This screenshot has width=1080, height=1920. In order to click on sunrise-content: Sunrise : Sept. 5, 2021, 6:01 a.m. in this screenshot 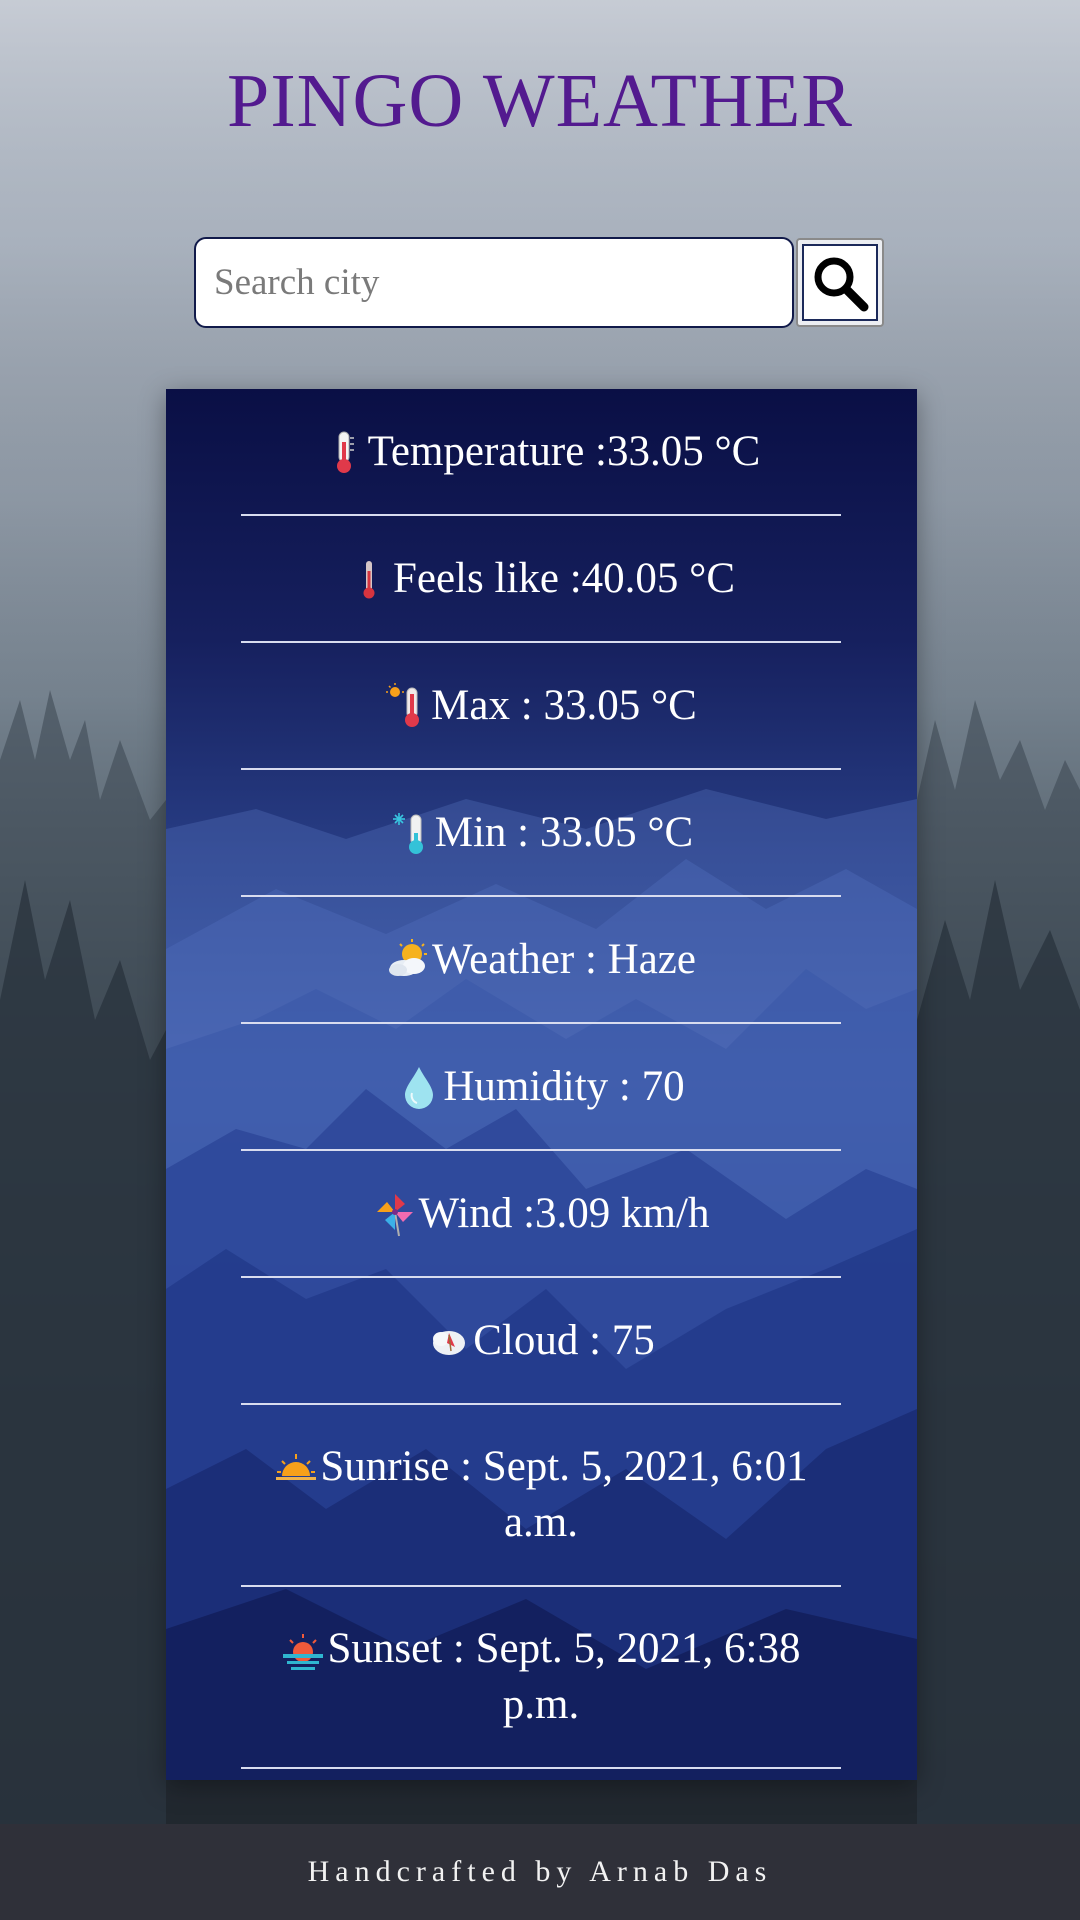, I will do `click(541, 1495)`.